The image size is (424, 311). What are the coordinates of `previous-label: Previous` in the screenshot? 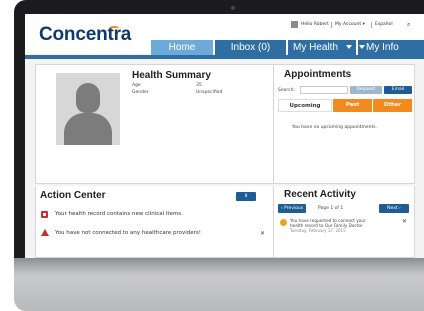 It's located at (294, 208).